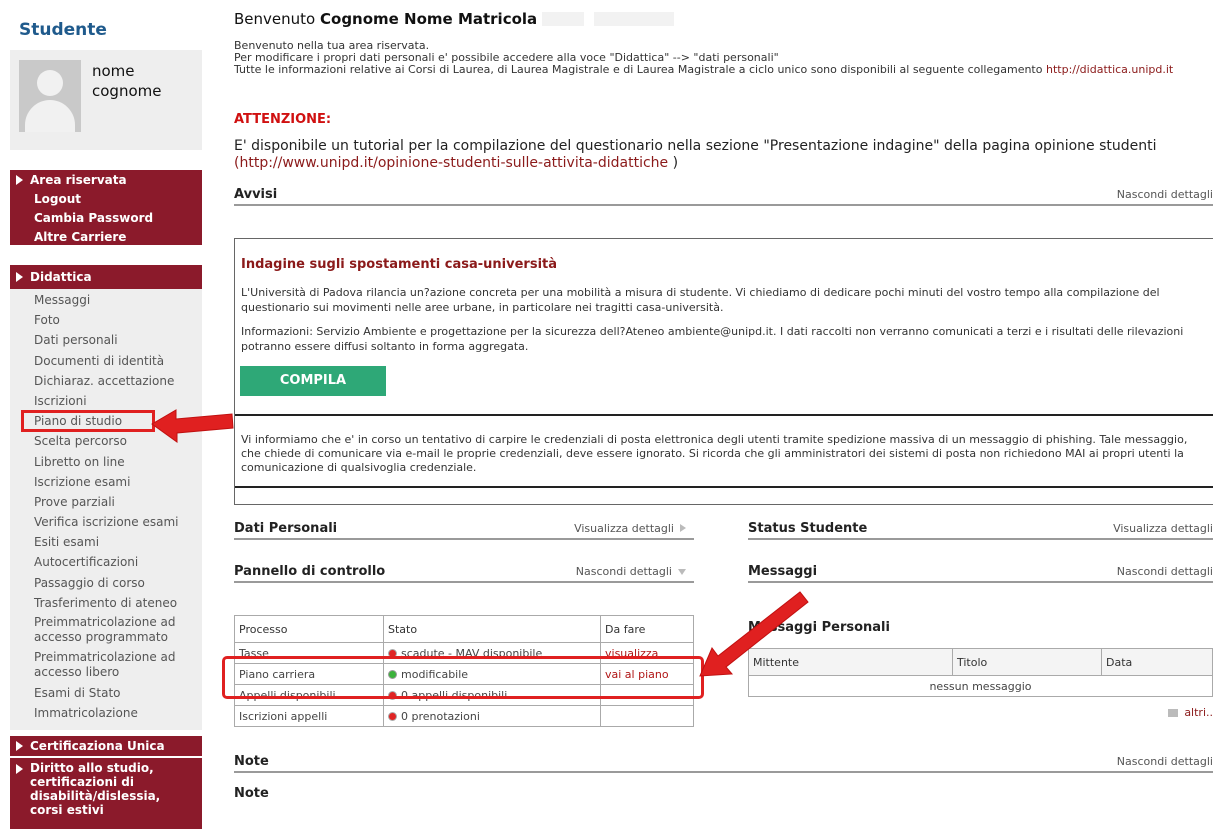 The image size is (1213, 829). I want to click on status-studente-toggle: Visualizza dettagli, so click(1163, 528).